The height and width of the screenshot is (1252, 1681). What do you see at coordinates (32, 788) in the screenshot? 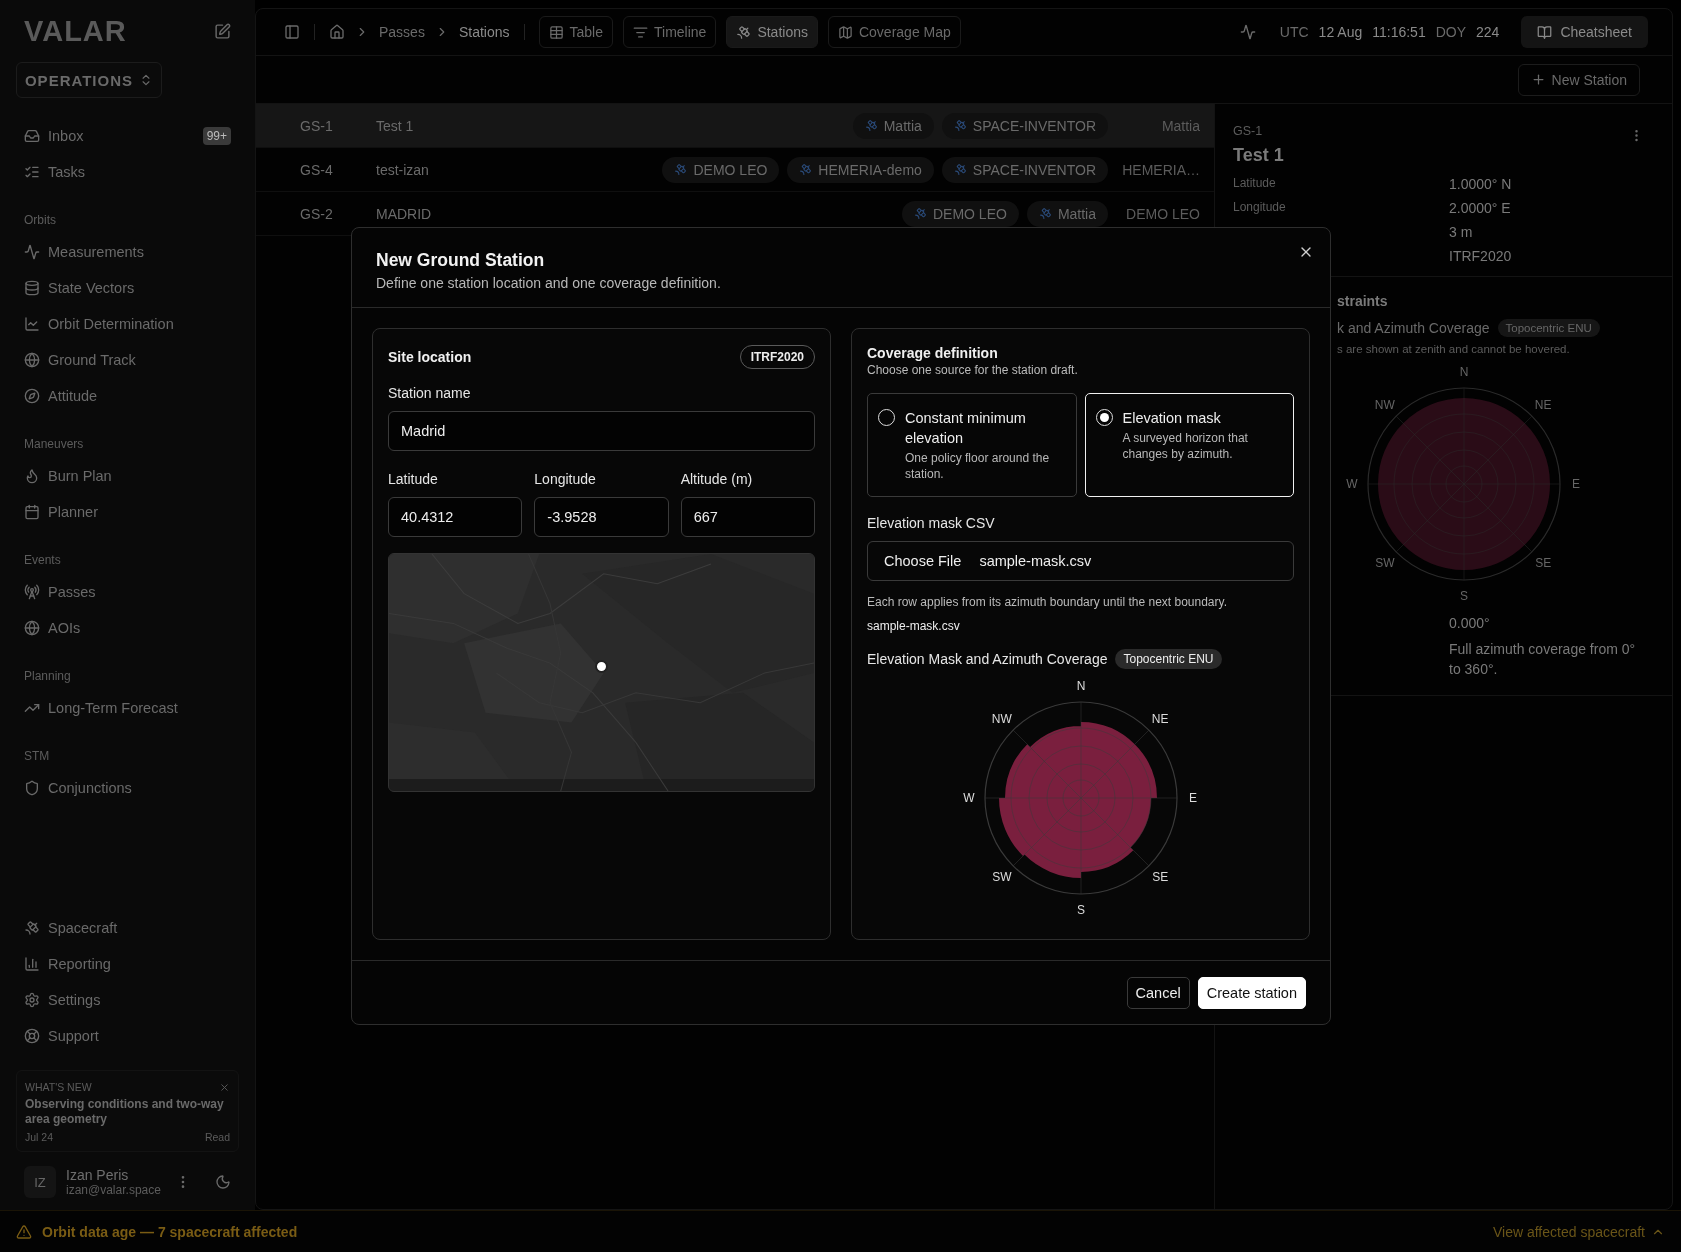
I see `shield-icon` at bounding box center [32, 788].